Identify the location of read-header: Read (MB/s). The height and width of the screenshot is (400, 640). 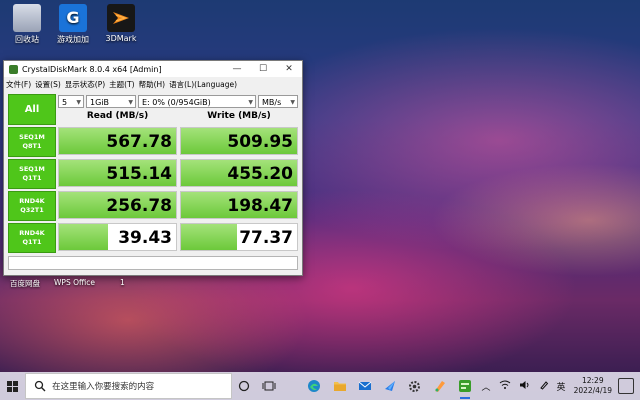
(117, 116).